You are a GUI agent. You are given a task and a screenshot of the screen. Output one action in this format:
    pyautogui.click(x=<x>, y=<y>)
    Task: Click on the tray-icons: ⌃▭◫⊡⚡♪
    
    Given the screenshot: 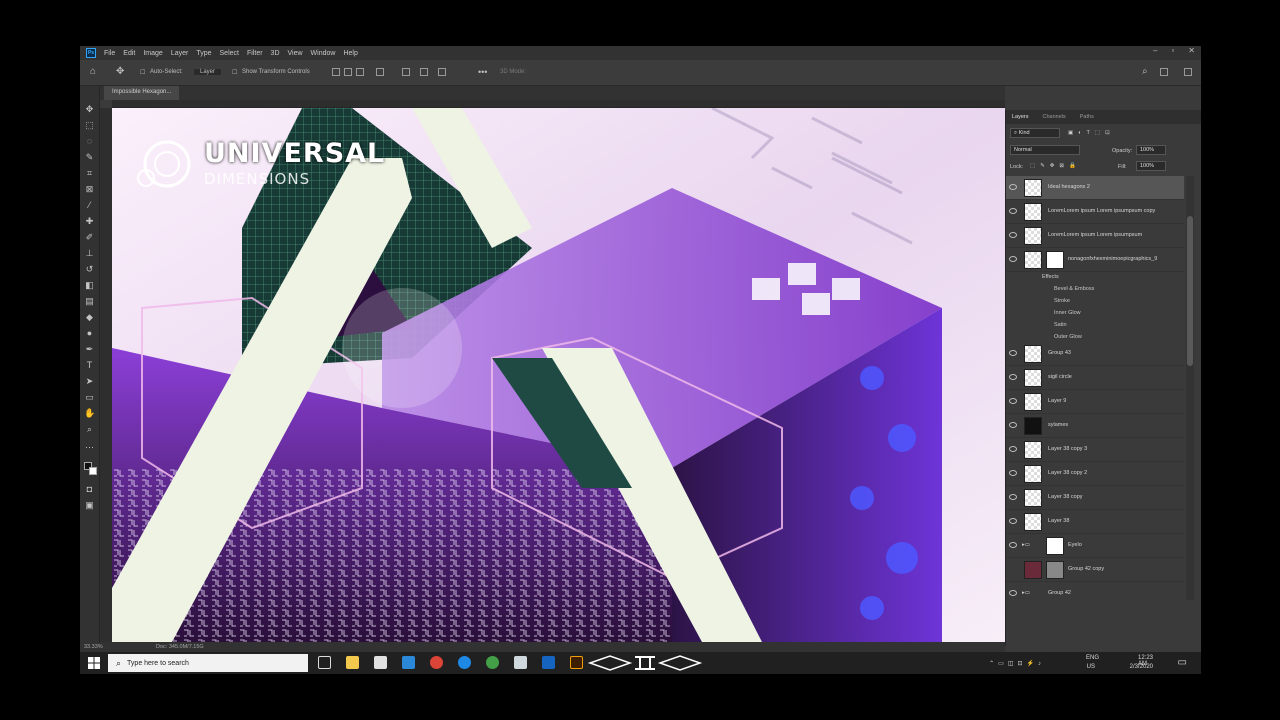 What is the action you would take?
    pyautogui.click(x=1017, y=663)
    